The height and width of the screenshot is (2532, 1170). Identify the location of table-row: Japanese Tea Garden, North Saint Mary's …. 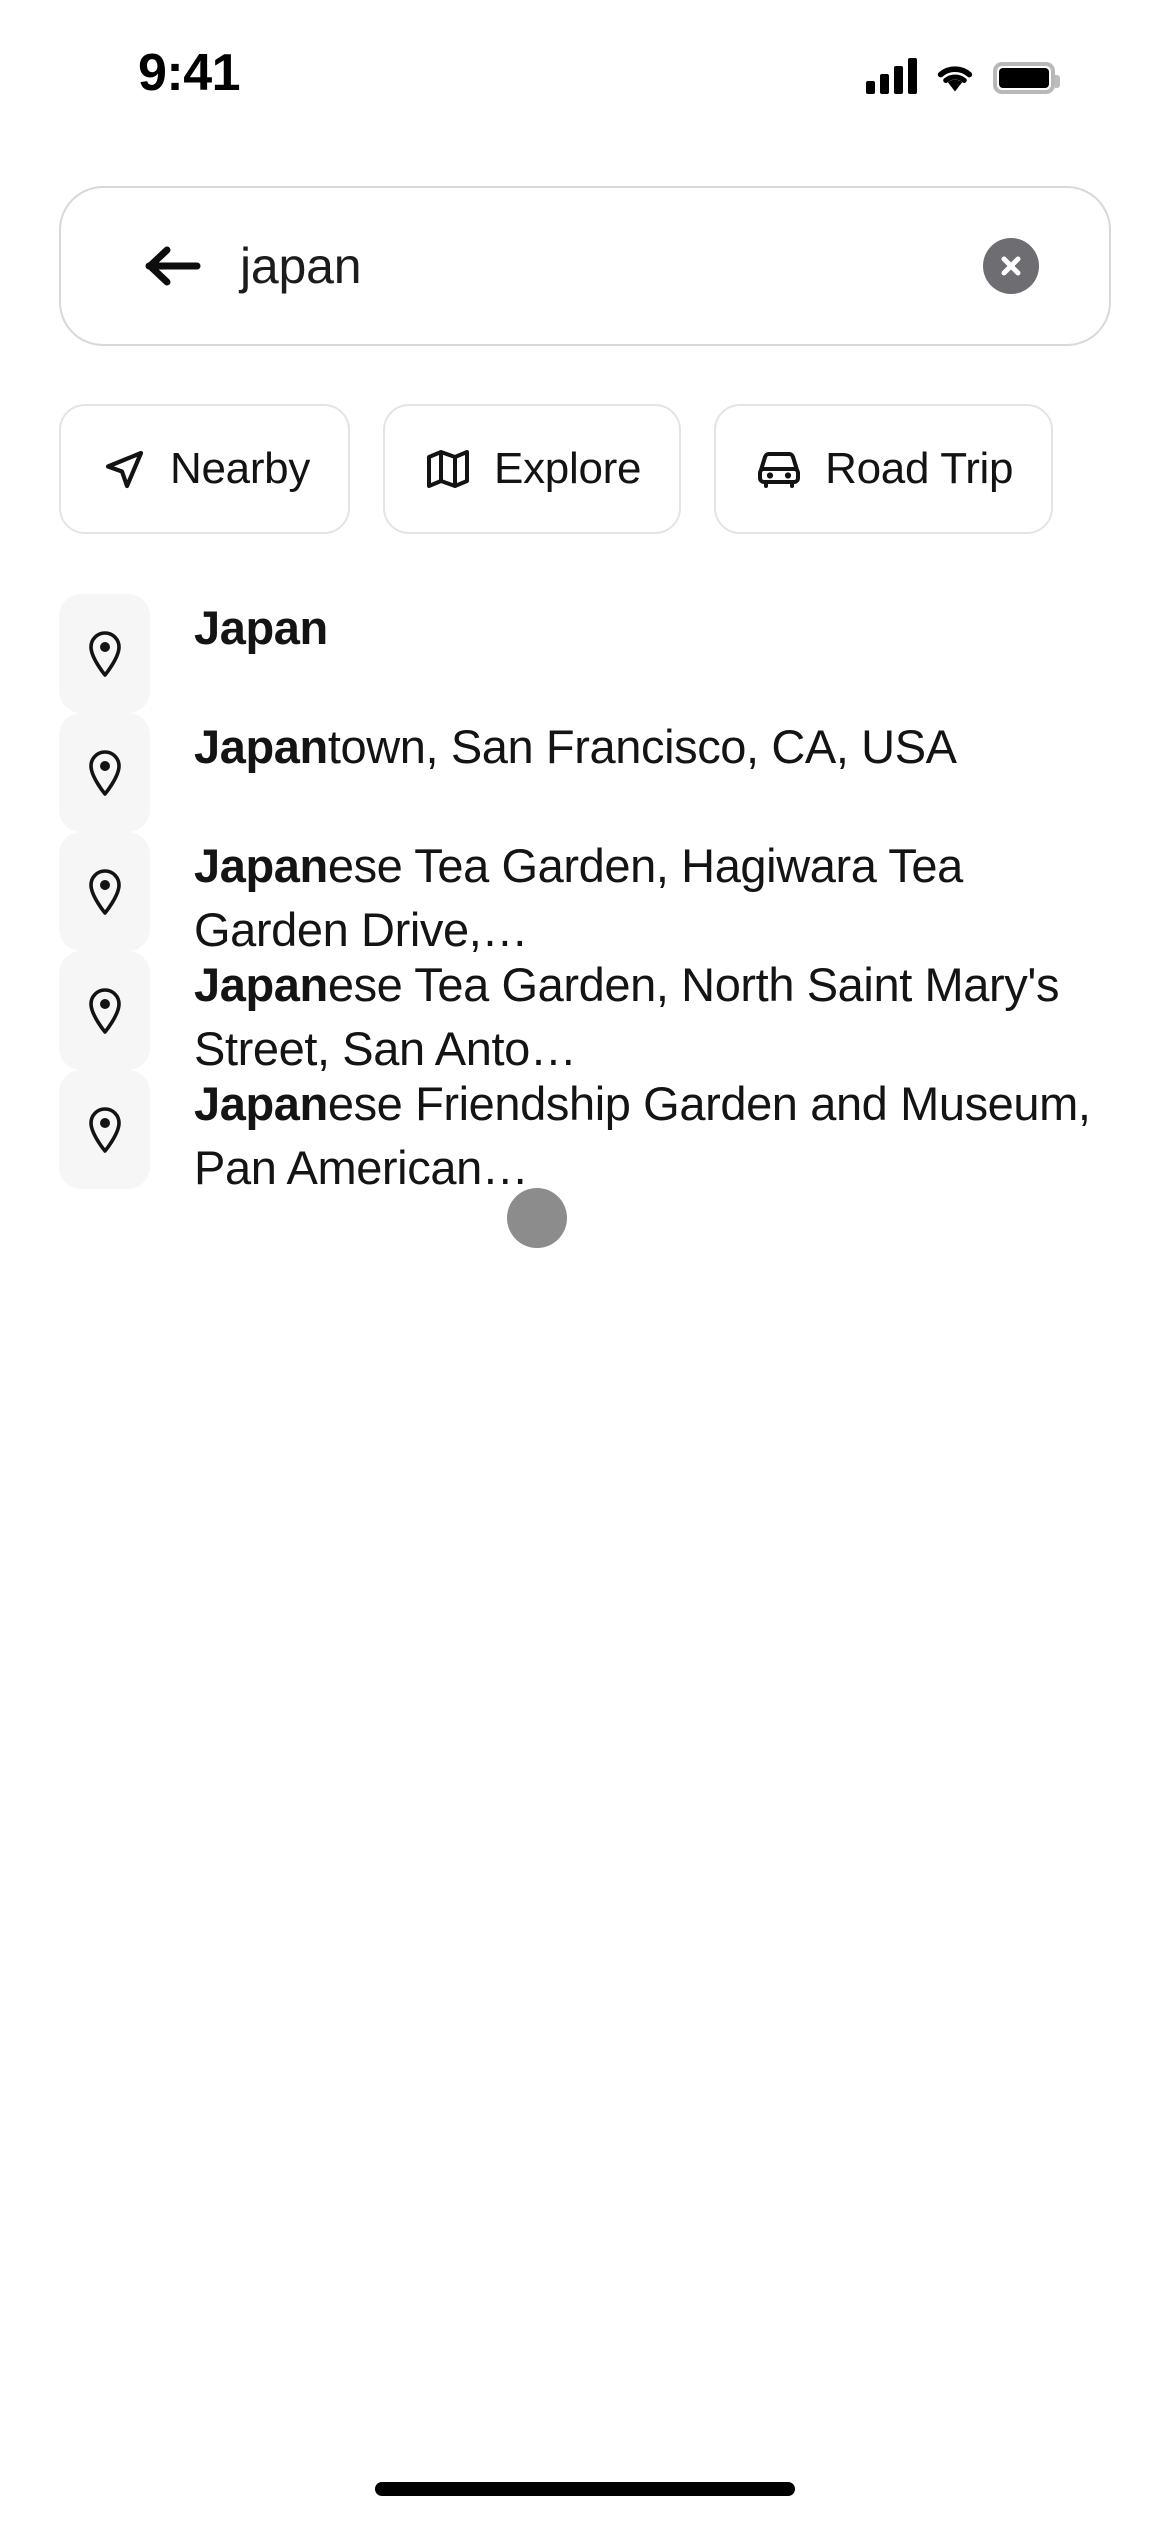
(585, 1013).